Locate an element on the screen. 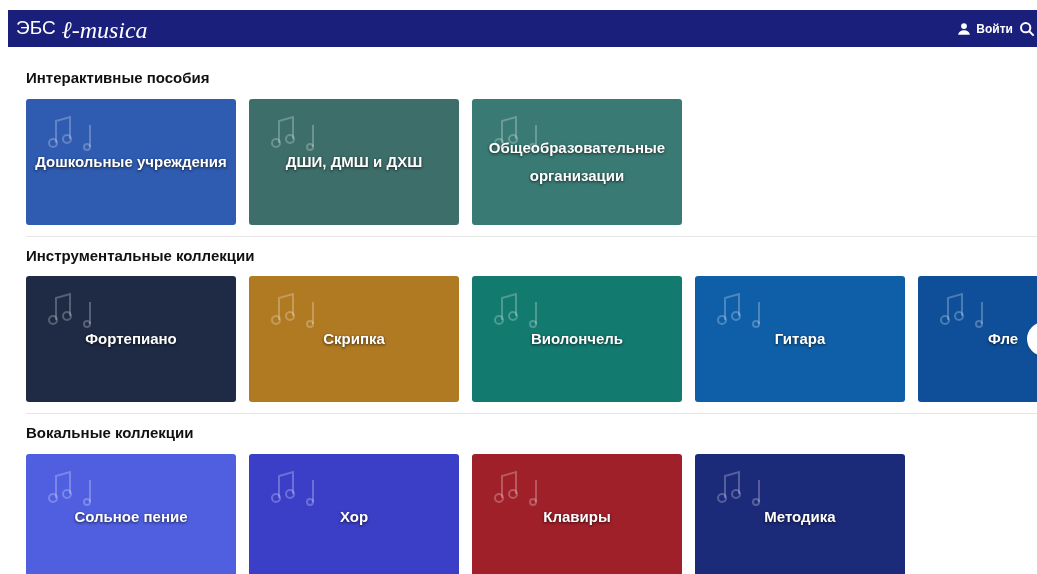 The image size is (1037, 574). collection-card: Методика is located at coordinates (800, 513).